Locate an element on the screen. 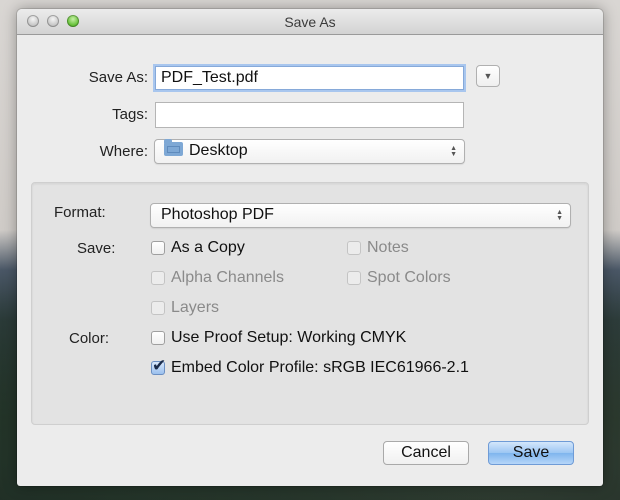  layers-checkbox: Layers is located at coordinates (185, 308).